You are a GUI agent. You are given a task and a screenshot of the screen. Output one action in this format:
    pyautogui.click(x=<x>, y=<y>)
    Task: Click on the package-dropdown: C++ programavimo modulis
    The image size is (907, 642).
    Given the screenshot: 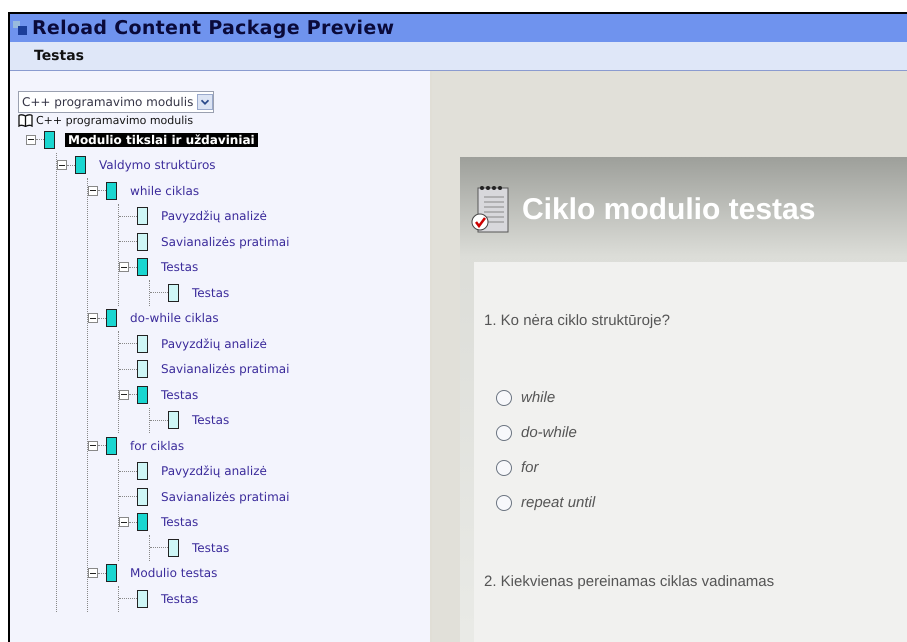 What is the action you would take?
    pyautogui.click(x=116, y=102)
    